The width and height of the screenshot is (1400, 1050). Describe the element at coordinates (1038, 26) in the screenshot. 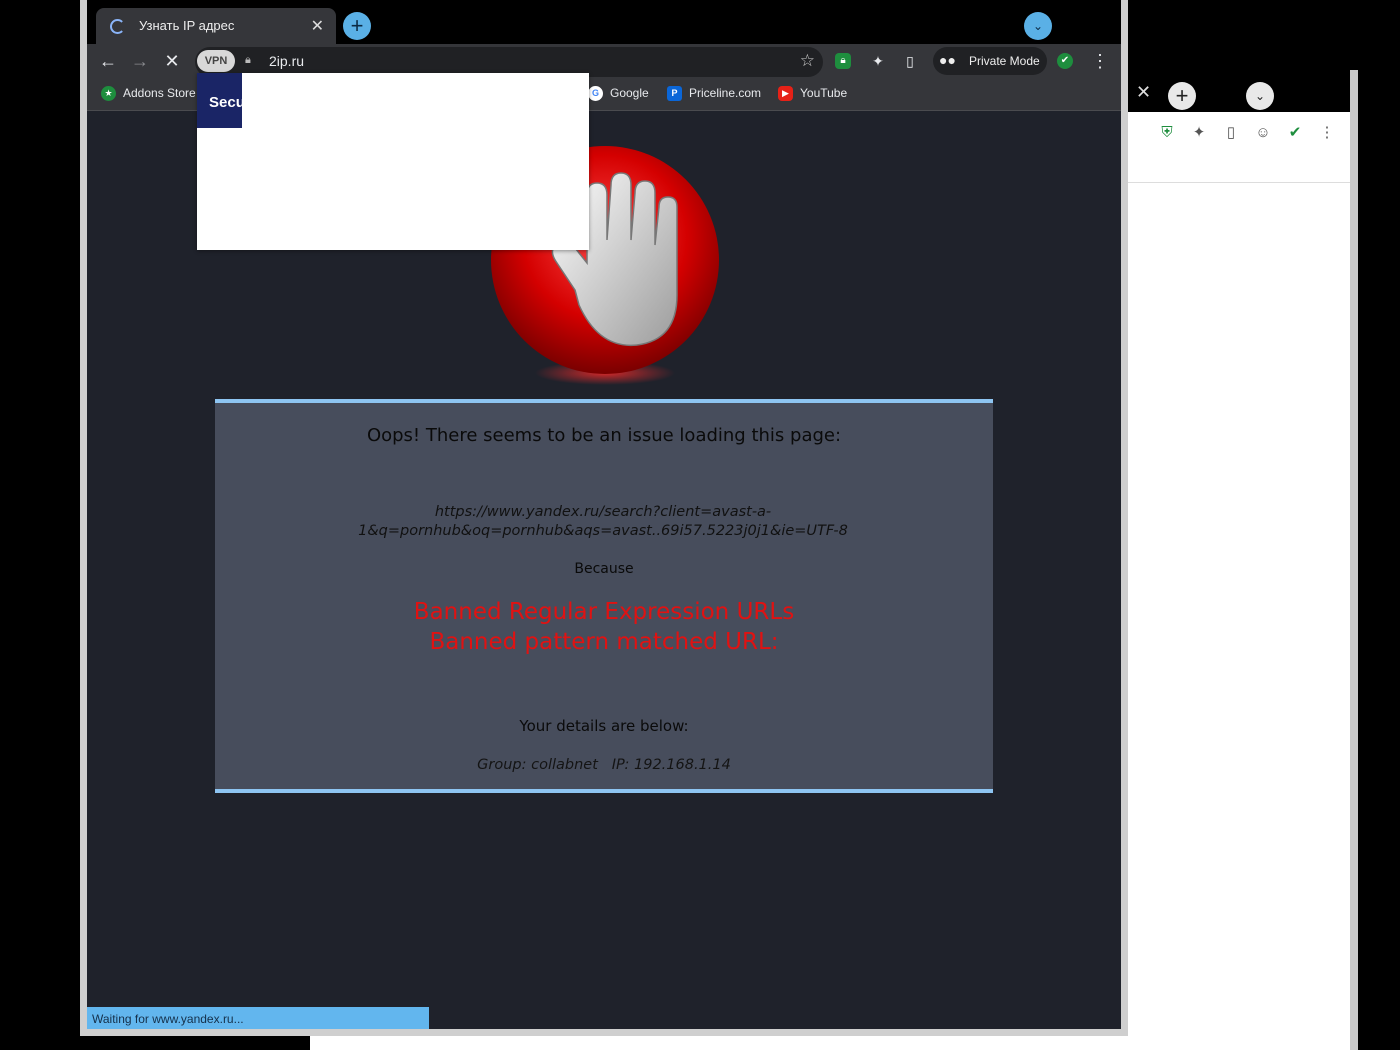

I see `tab-search-button: ⌄` at that location.